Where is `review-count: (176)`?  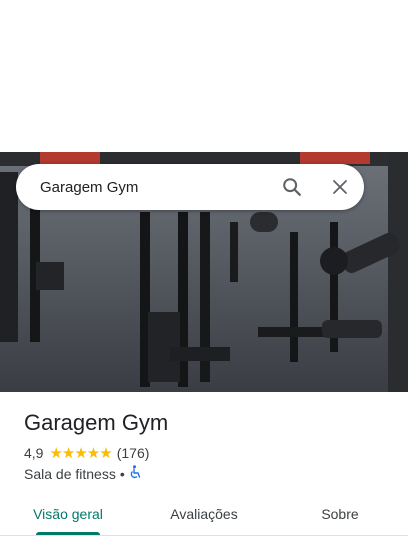 review-count: (176) is located at coordinates (133, 453).